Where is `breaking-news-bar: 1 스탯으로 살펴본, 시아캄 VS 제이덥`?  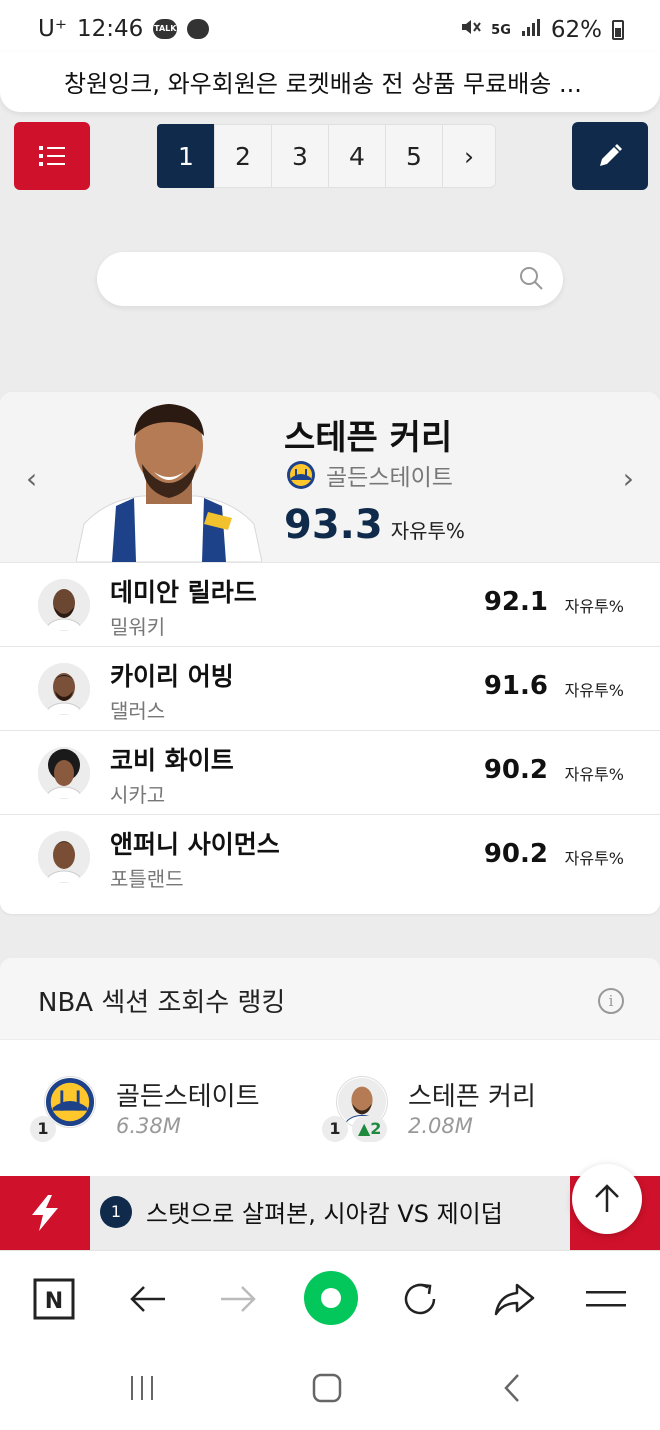
breaking-news-bar: 1 스탯으로 살펴본, 시아캄 VS 제이덥 is located at coordinates (330, 1213).